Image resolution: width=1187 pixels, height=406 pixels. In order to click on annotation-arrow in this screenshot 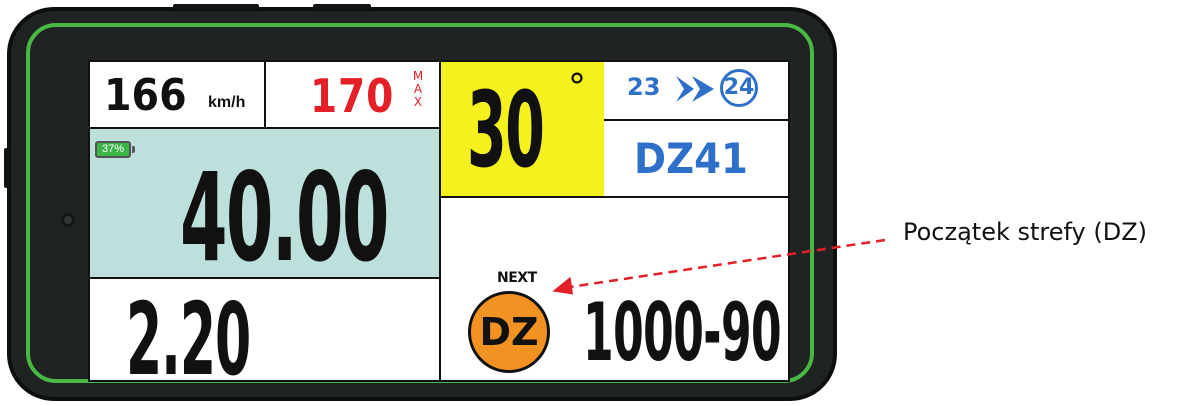, I will do `click(719, 266)`.